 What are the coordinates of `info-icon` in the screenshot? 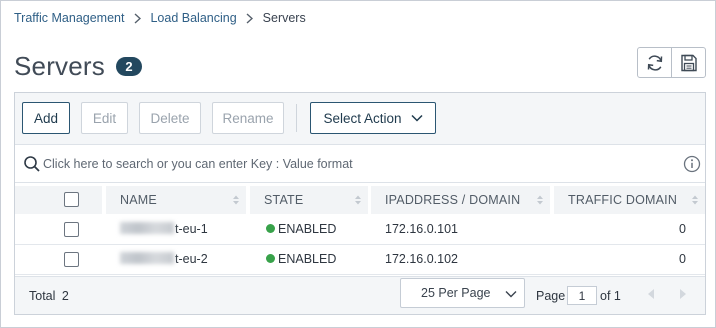 It's located at (692, 164).